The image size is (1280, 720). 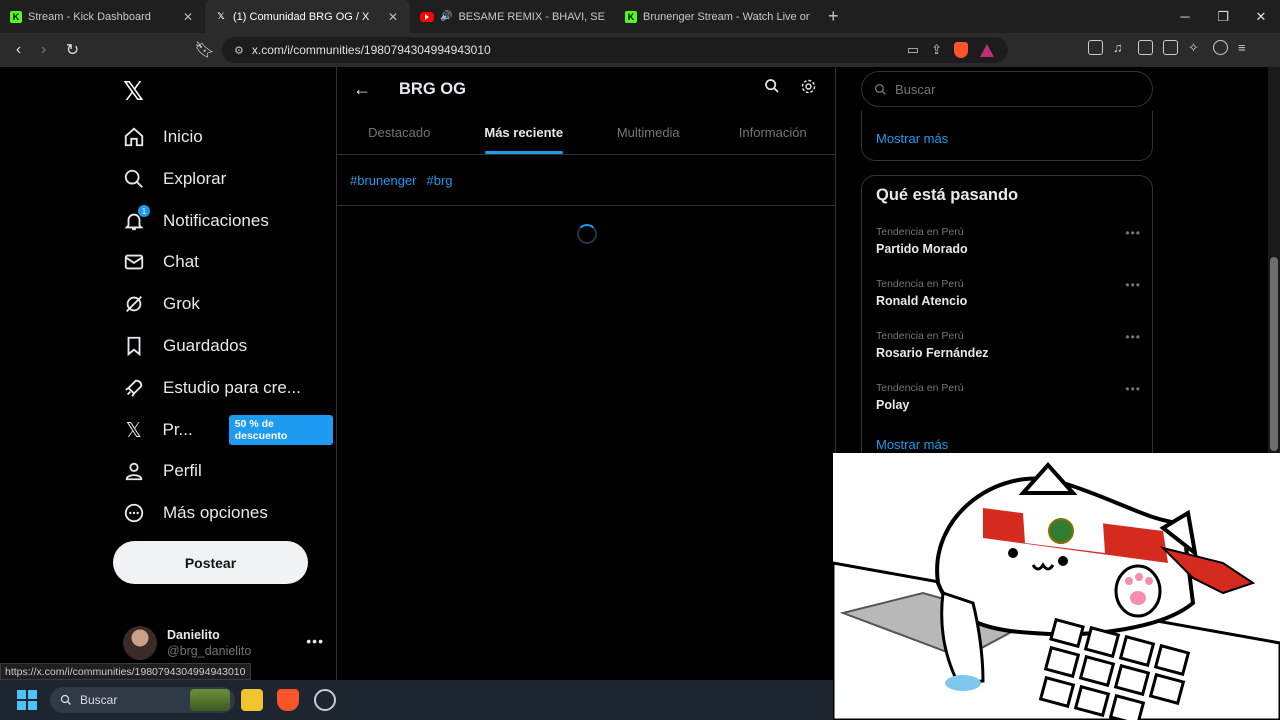 I want to click on cast-icon: ▭, so click(x=913, y=50).